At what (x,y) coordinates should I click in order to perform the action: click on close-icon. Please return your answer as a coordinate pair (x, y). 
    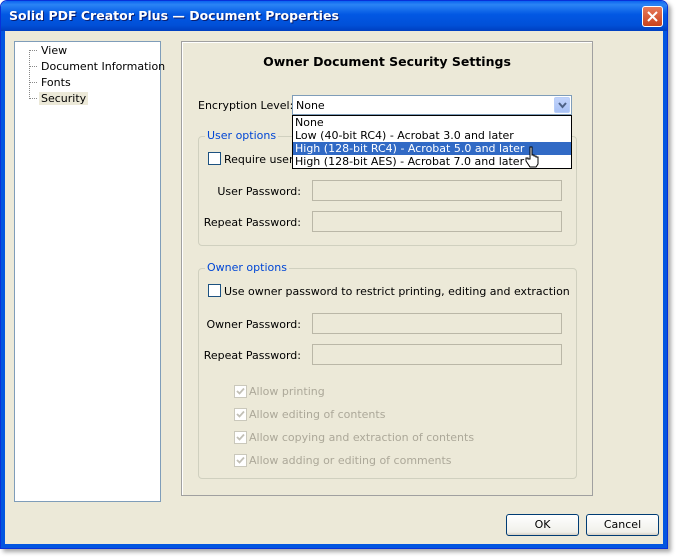
    Looking at the image, I should click on (652, 16).